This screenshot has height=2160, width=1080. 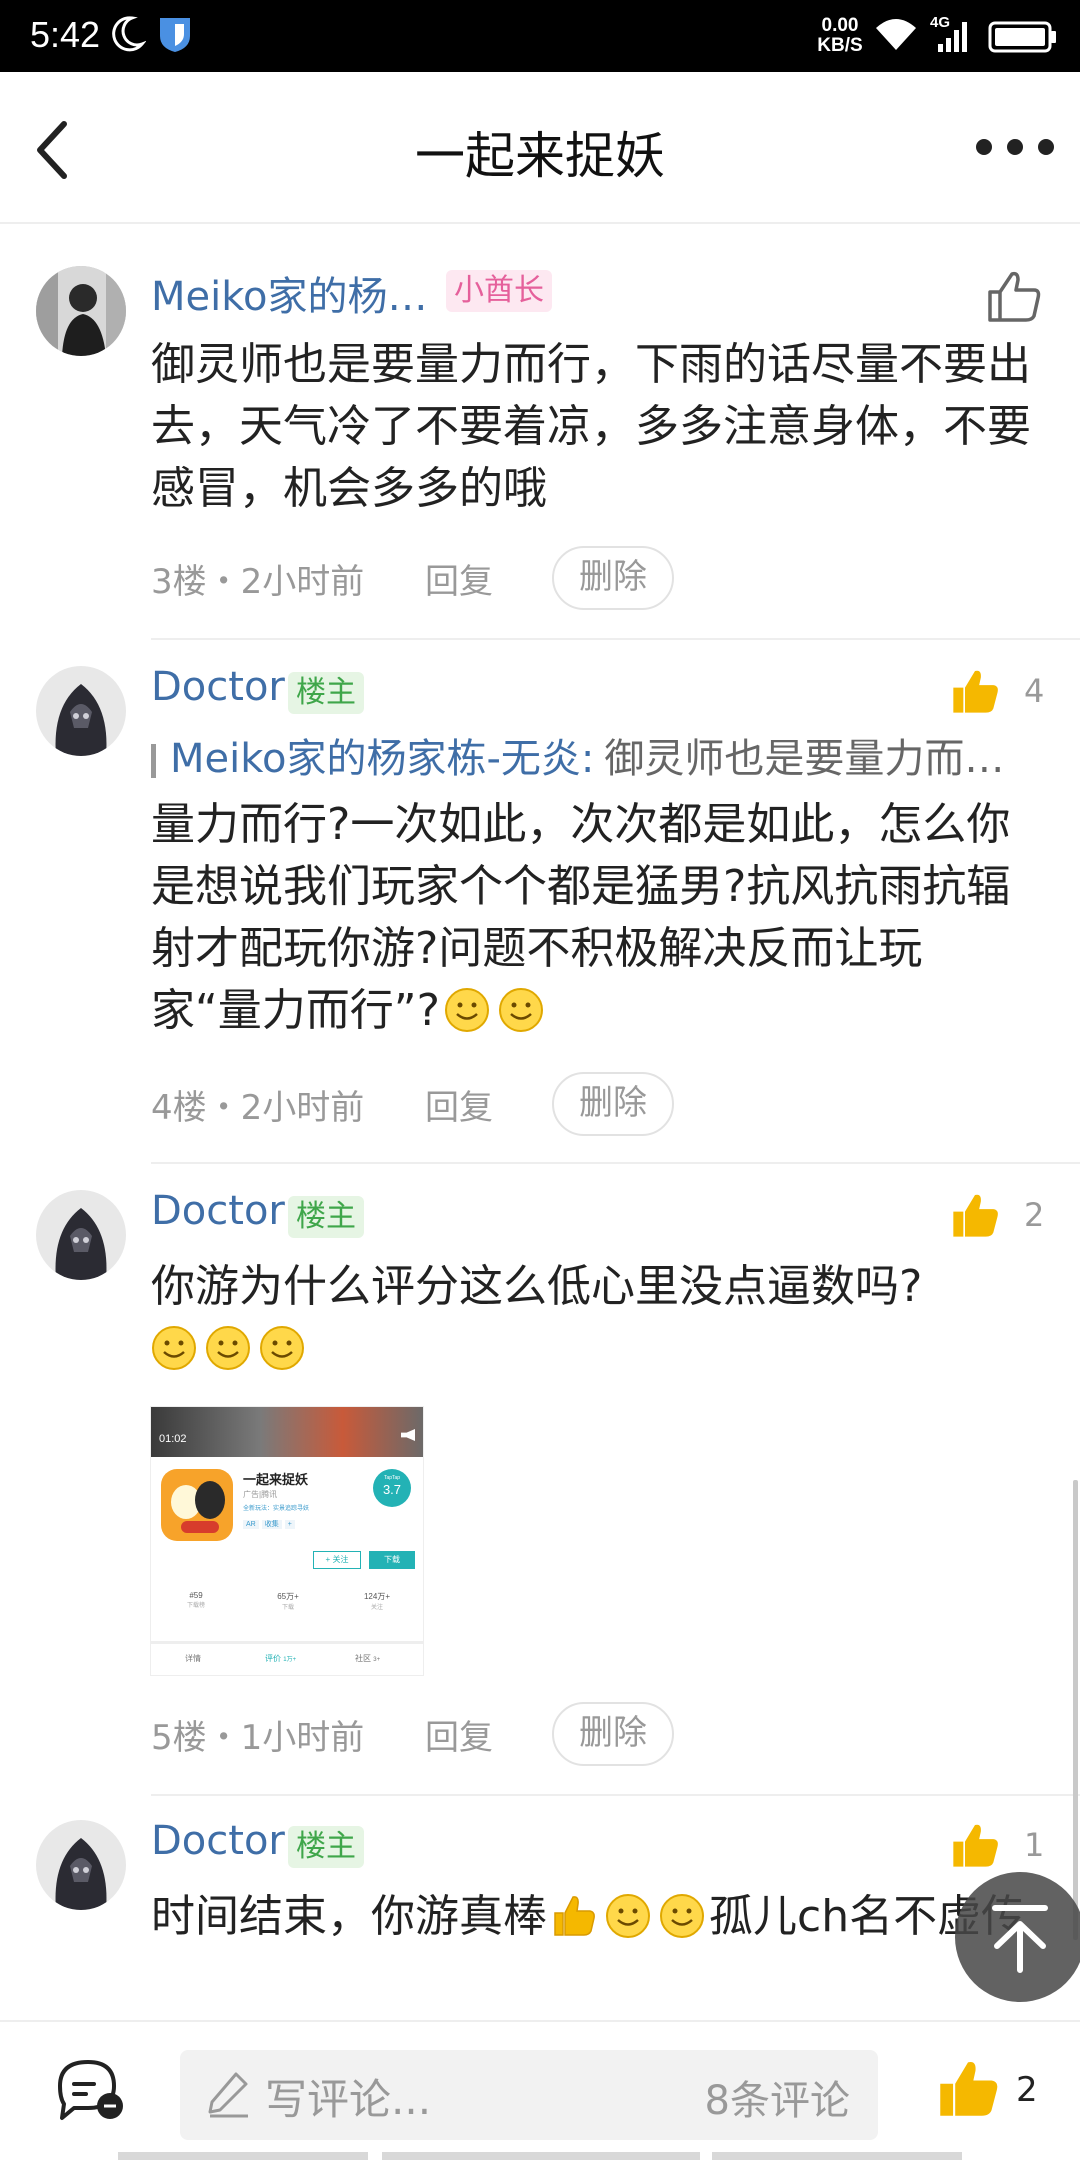 What do you see at coordinates (382, 759) in the screenshot?
I see `quote-author: Meiko家的杨家栋-无炎:` at bounding box center [382, 759].